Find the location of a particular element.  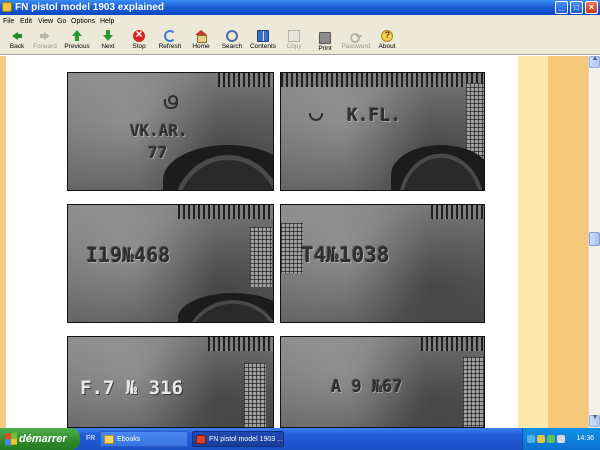

print-label: Print is located at coordinates (325, 48).